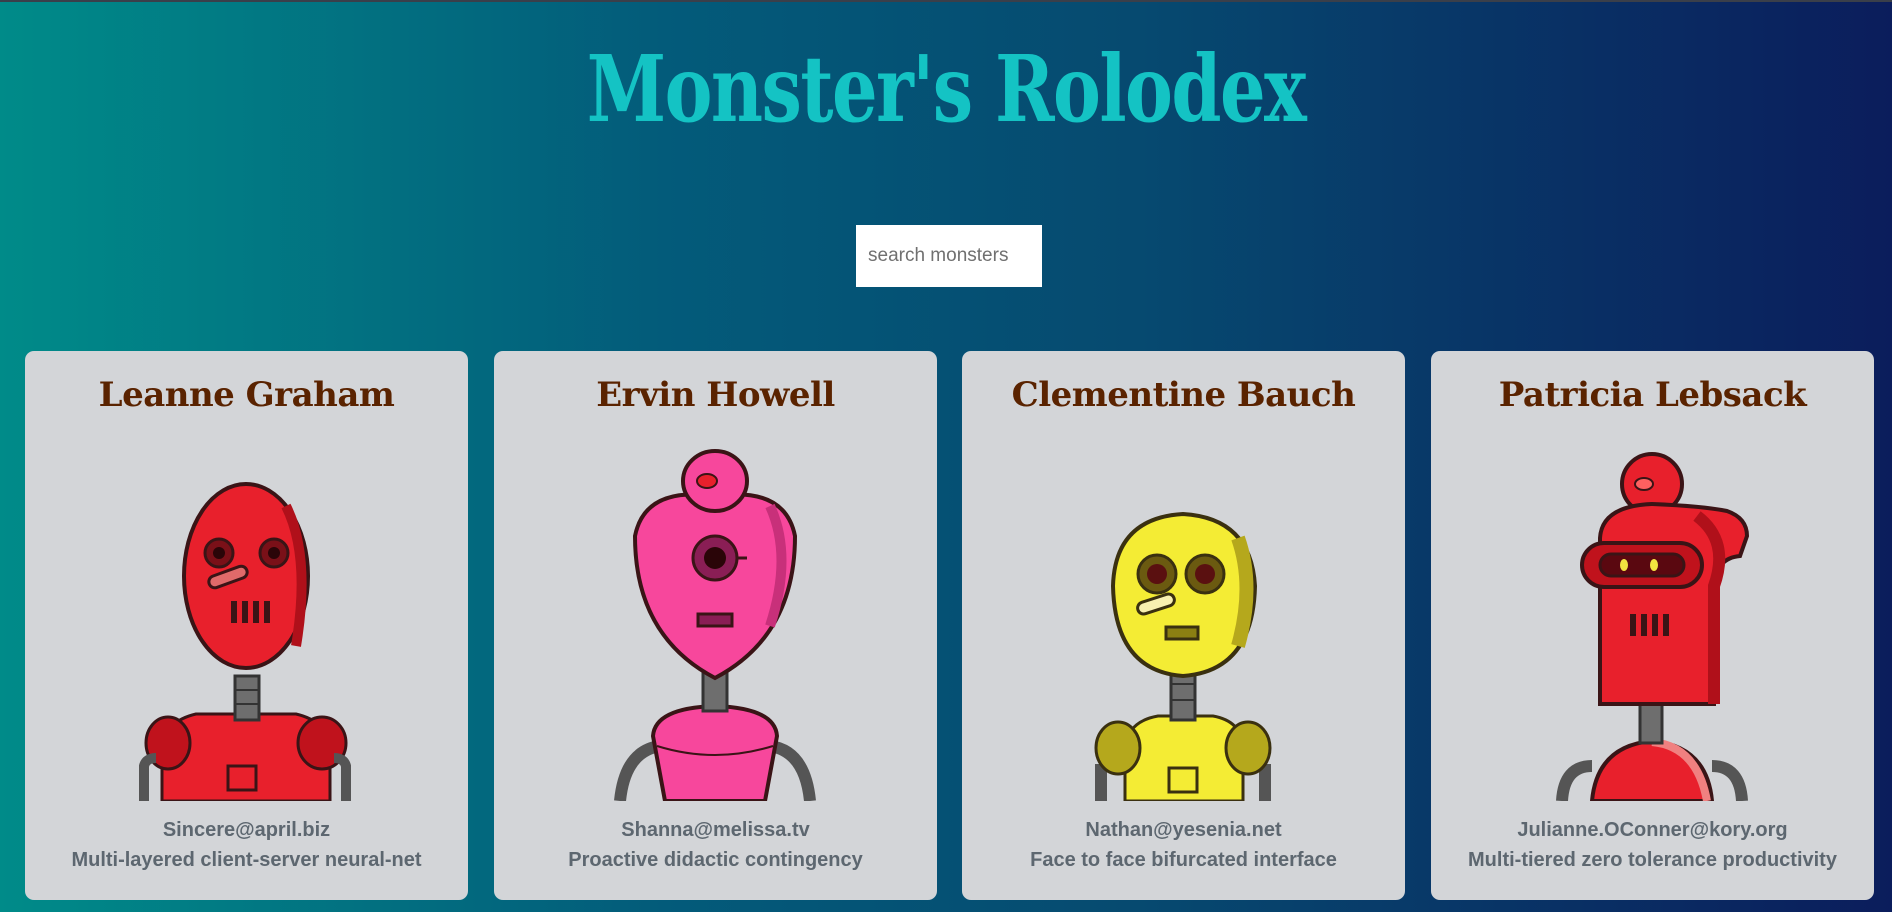  What do you see at coordinates (245, 641) in the screenshot?
I see `red-robot-avatar` at bounding box center [245, 641].